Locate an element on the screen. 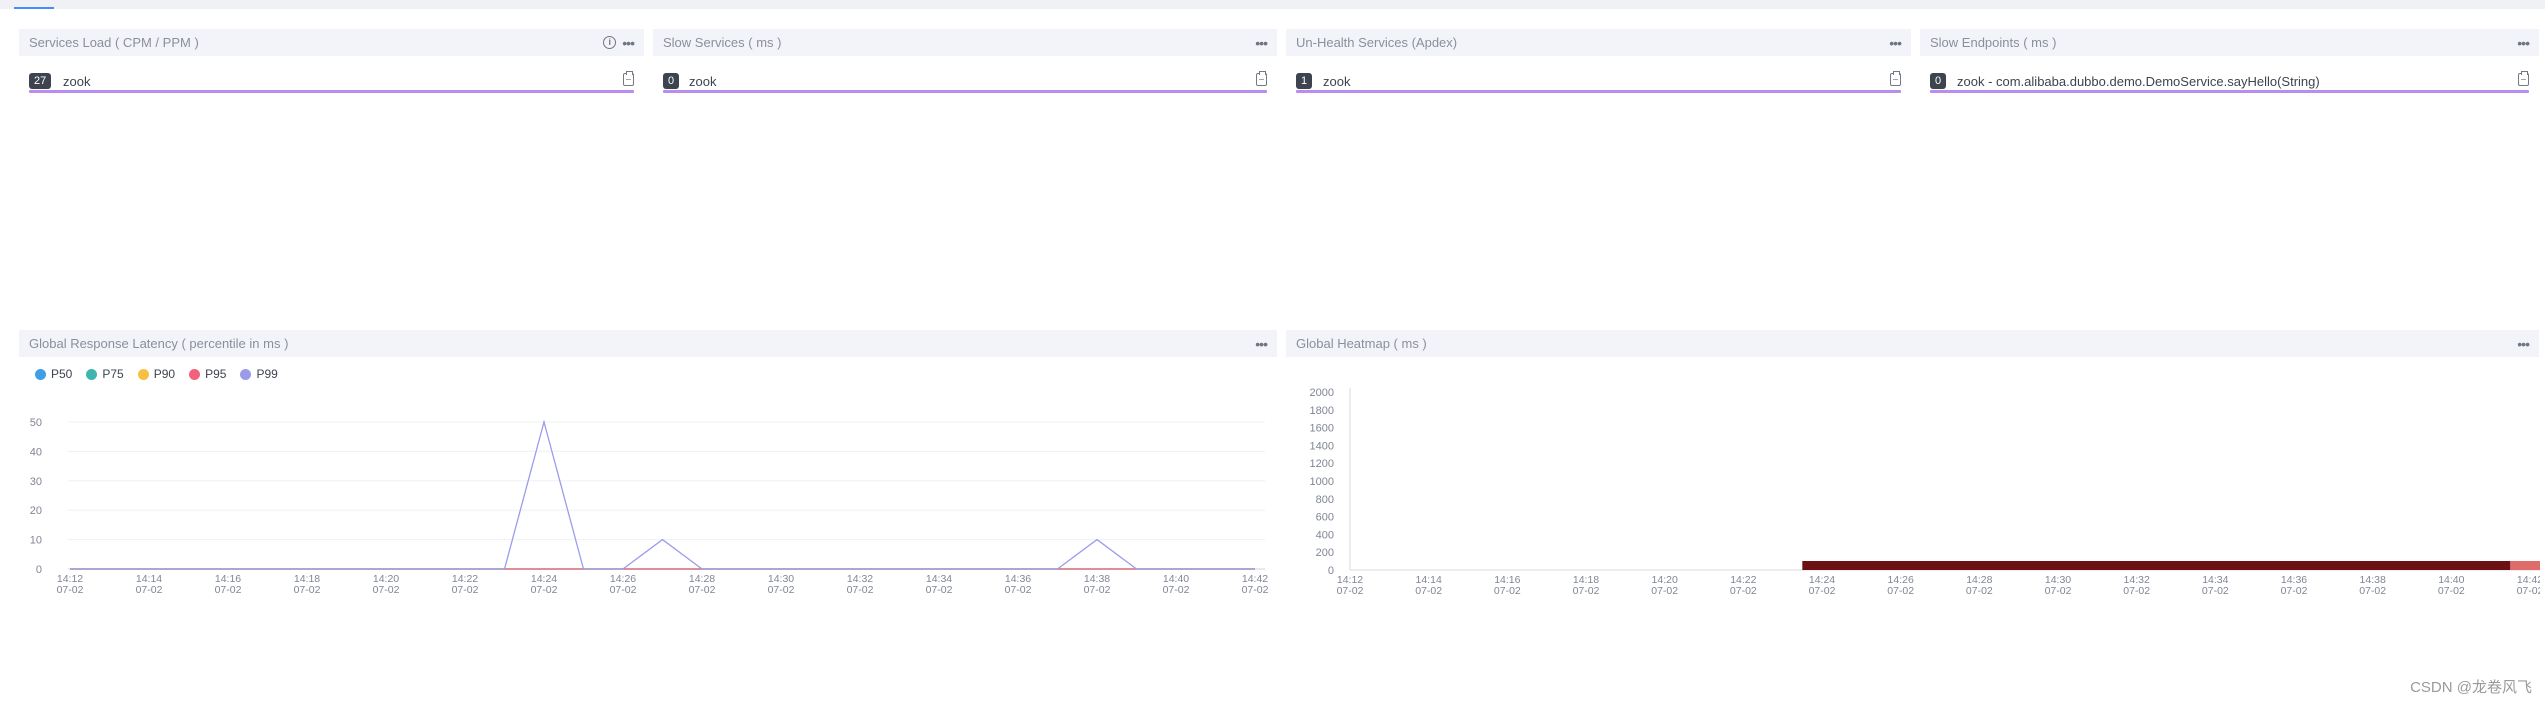 Image resolution: width=2545 pixels, height=704 pixels. legend-item-p75: P75 is located at coordinates (105, 374).